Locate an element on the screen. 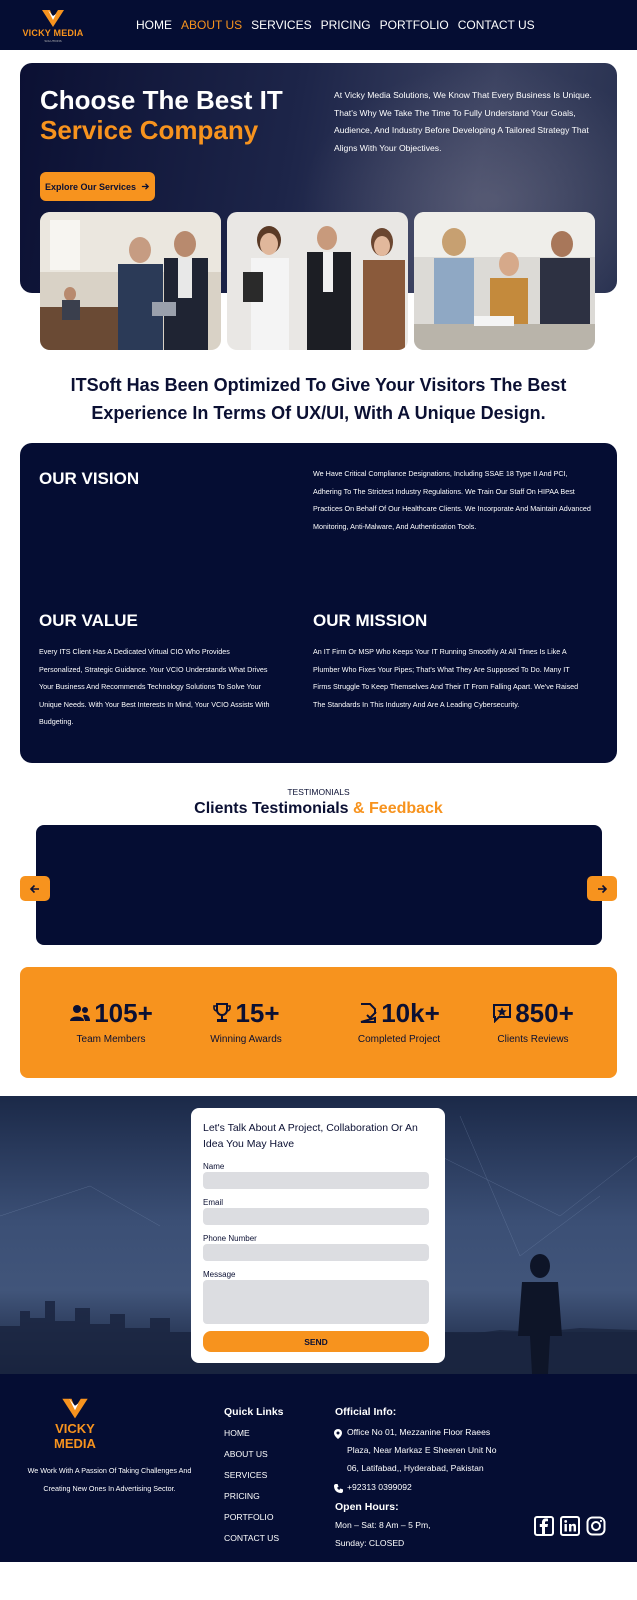 This screenshot has height=1600, width=637. carousel-next-button is located at coordinates (602, 888).